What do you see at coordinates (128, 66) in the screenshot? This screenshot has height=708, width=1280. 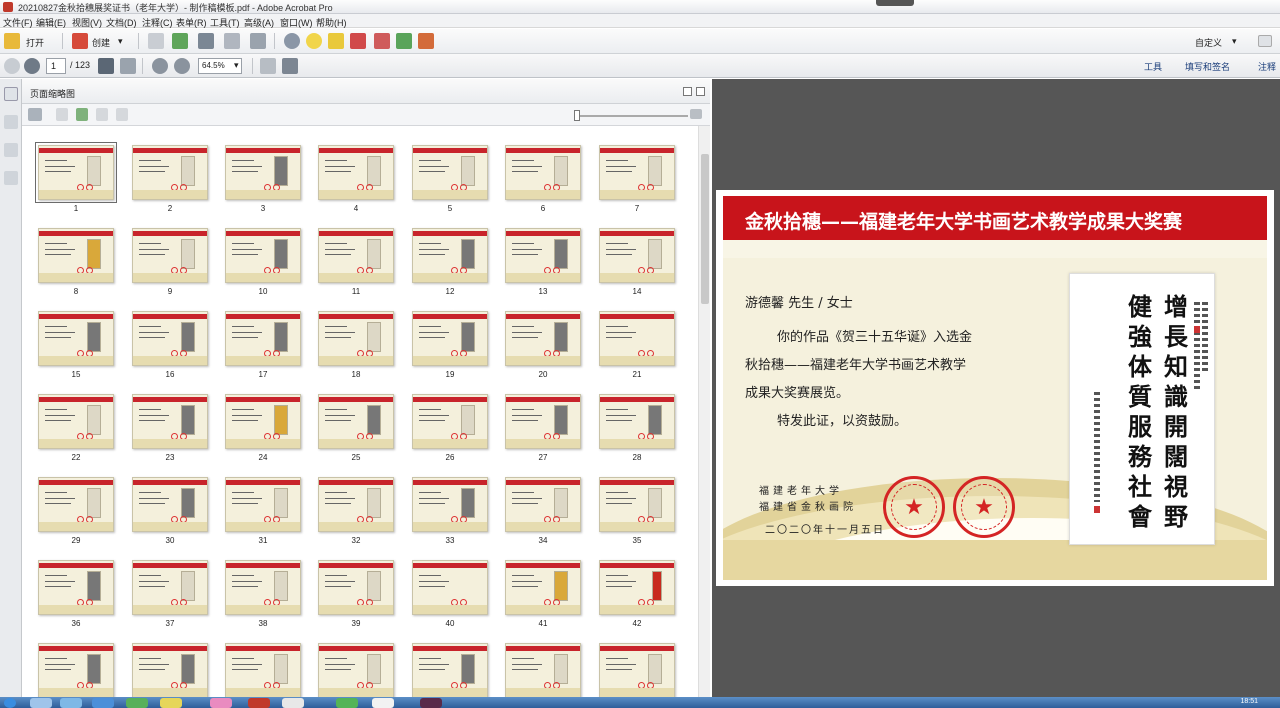 I see `hand-tool-icon` at bounding box center [128, 66].